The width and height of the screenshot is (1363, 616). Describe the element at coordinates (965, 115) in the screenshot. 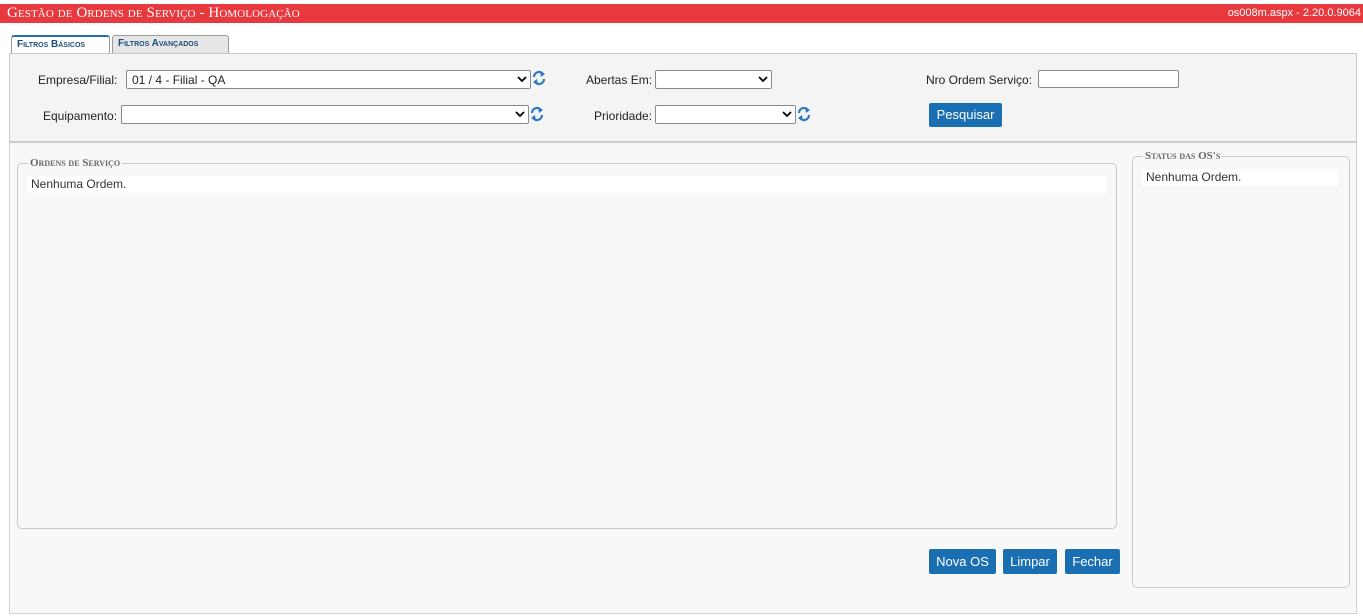

I see `pesquisar-button: Pesquisar` at that location.